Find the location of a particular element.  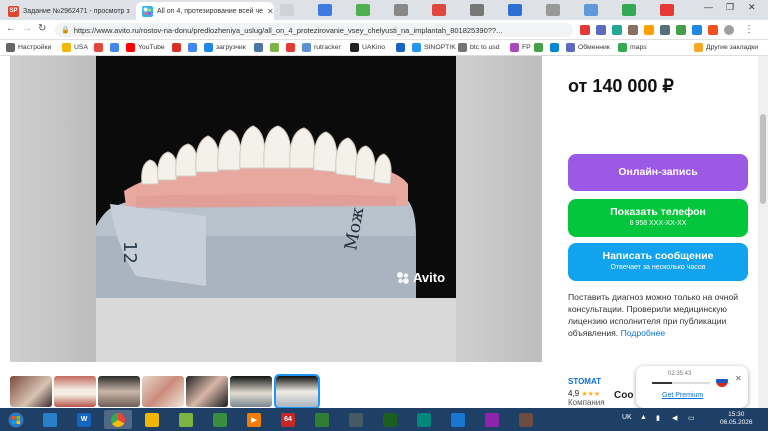

bookmark-other: Другие закладки is located at coordinates (726, 47).